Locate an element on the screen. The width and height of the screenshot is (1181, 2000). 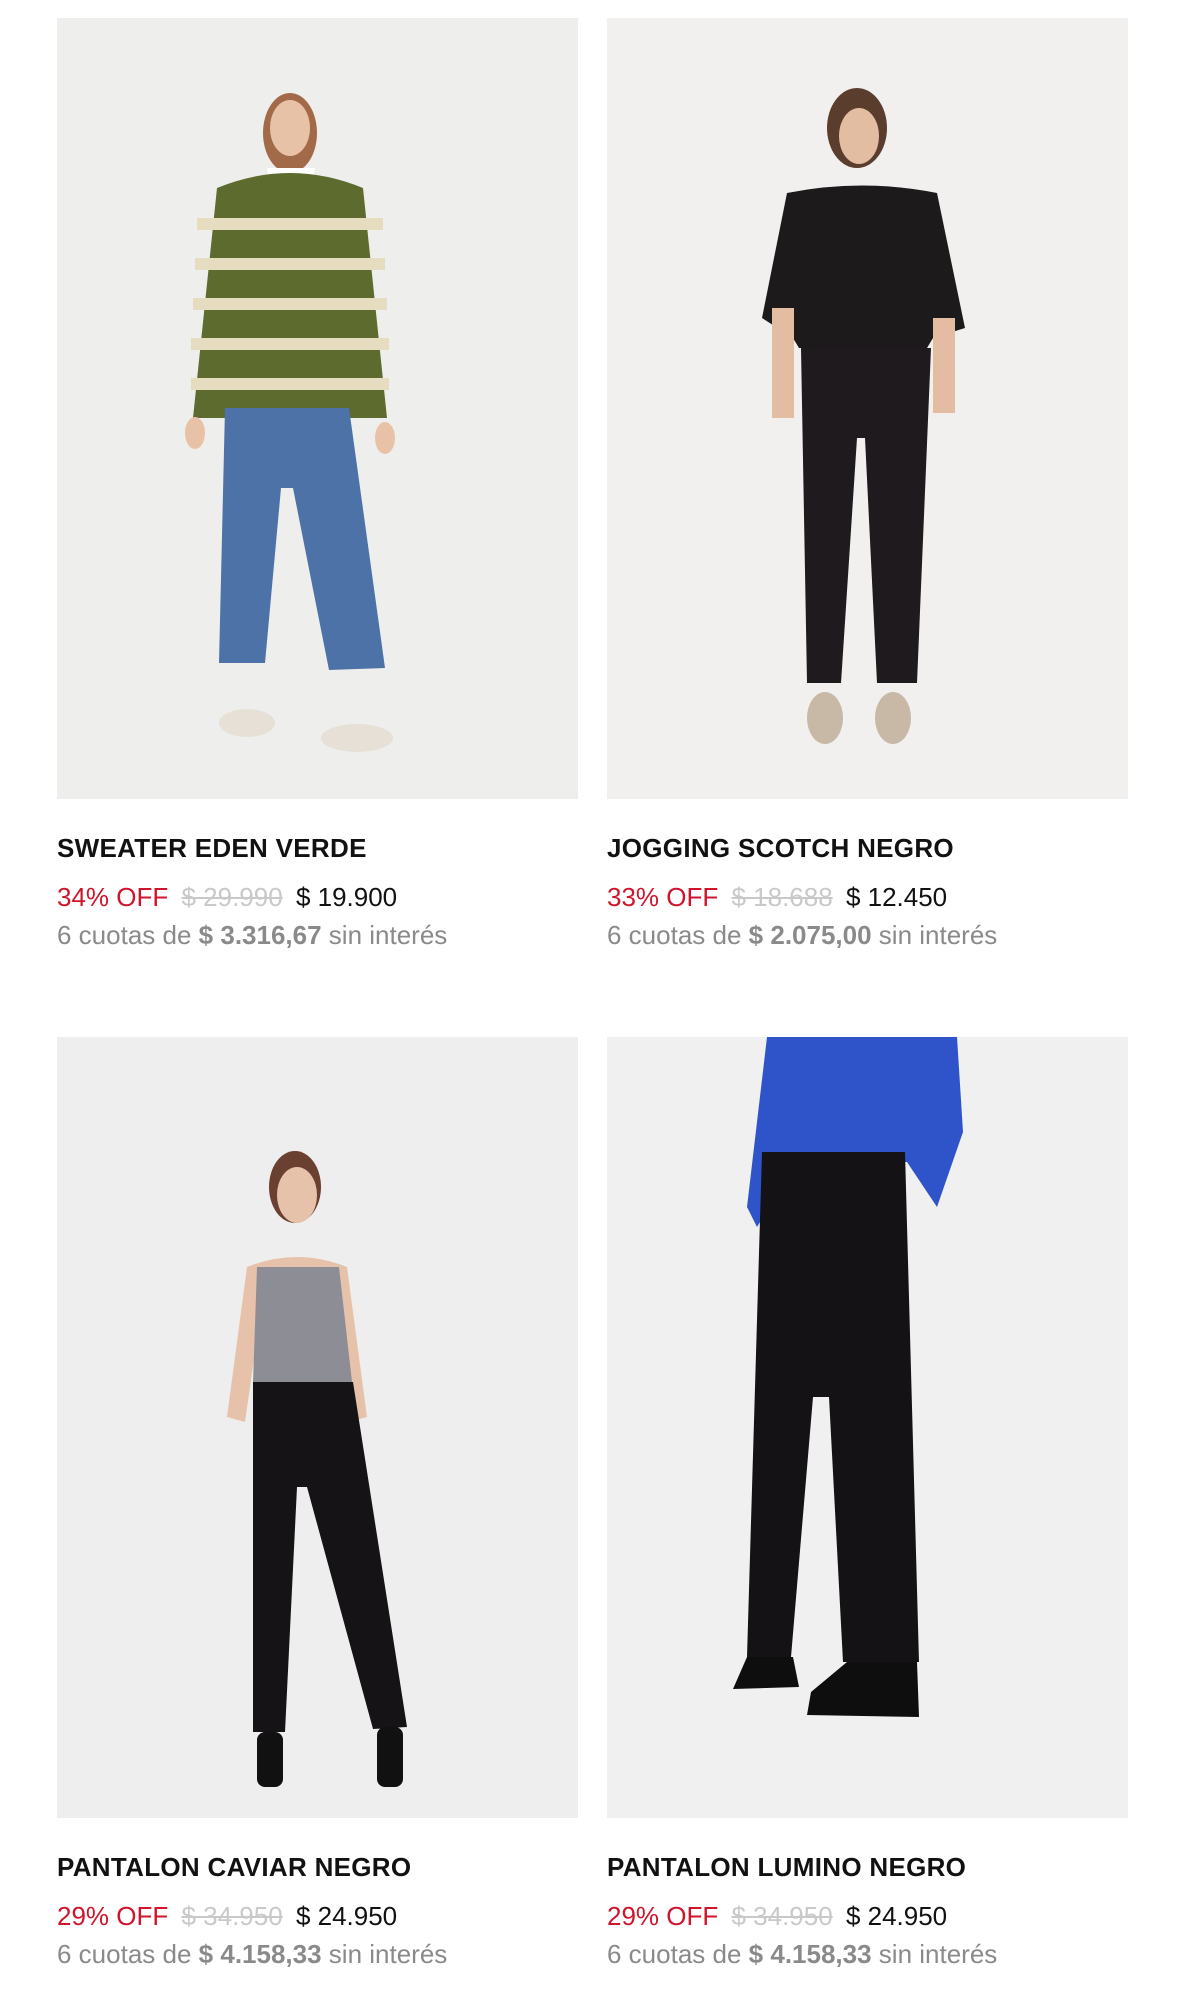
original-price: $ 18.688 is located at coordinates (782, 897).